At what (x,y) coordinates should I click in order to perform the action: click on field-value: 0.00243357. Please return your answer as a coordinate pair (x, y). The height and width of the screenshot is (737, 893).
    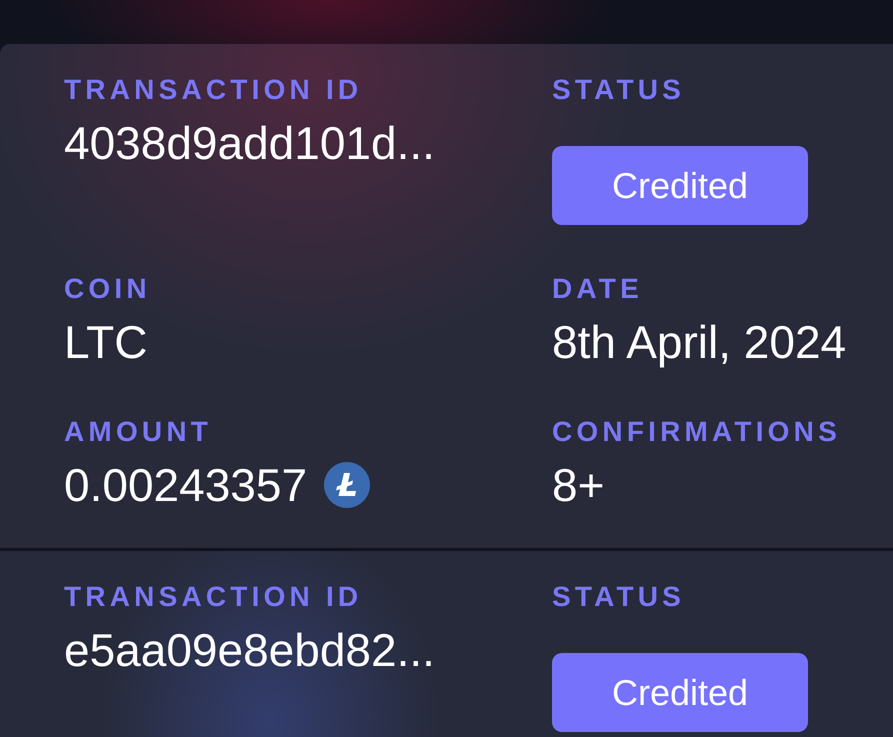
    Looking at the image, I should click on (186, 485).